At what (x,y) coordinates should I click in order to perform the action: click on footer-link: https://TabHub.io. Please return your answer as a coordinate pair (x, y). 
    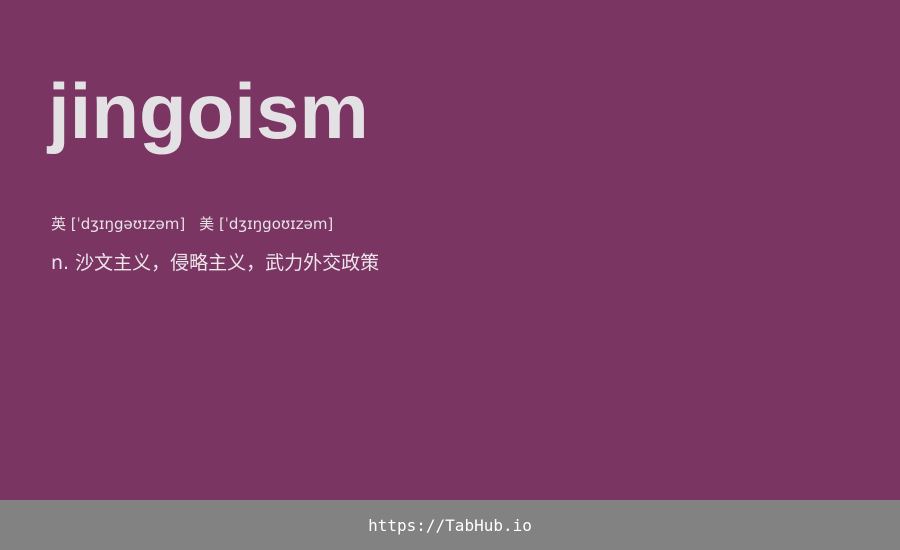
    Looking at the image, I should click on (450, 525).